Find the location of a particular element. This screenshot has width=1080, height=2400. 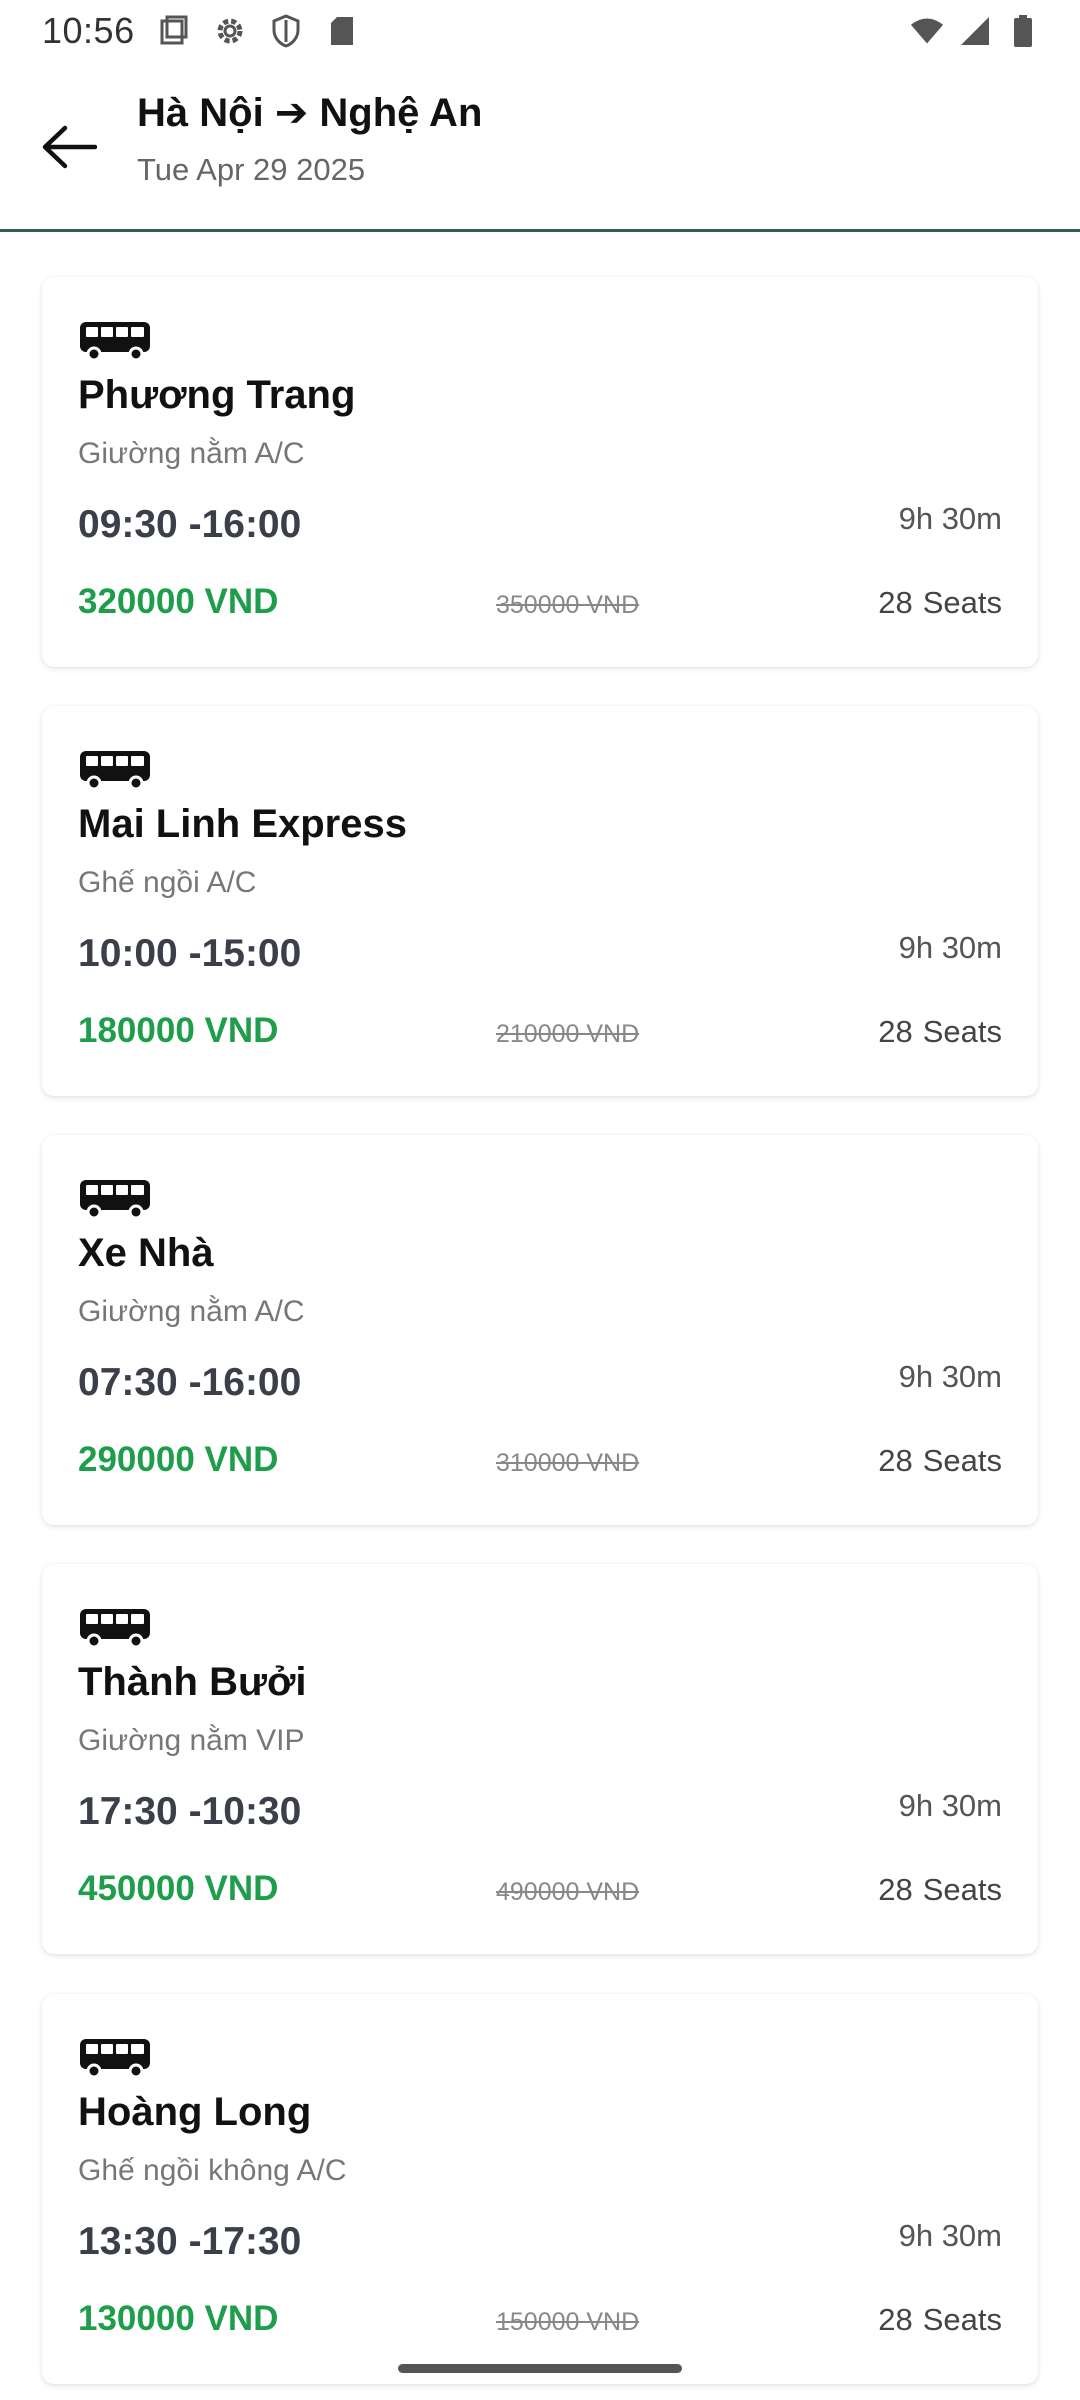

seat-type: Ghế ngồi không A/C is located at coordinates (212, 2170).